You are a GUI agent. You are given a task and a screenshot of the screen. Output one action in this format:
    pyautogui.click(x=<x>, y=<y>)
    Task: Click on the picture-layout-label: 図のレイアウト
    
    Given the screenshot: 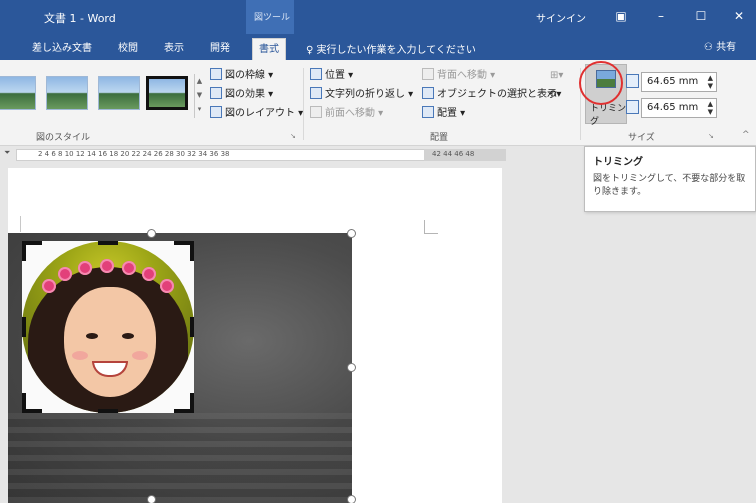 What is the action you would take?
    pyautogui.click(x=260, y=113)
    